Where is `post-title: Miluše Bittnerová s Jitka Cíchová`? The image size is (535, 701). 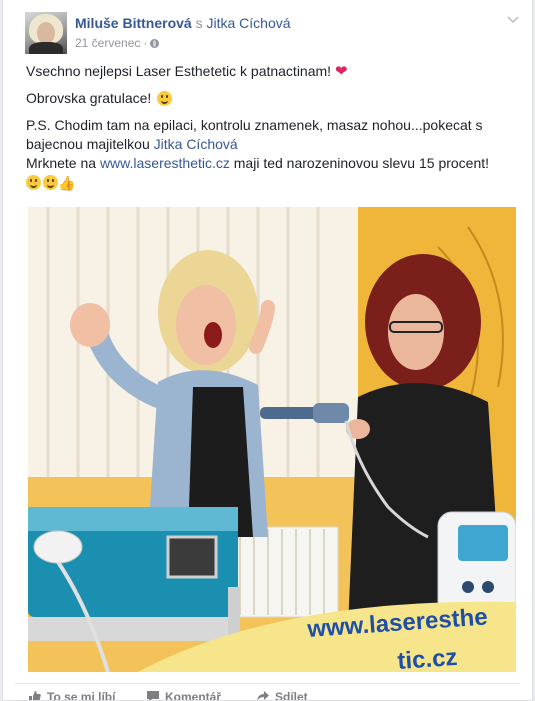 post-title: Miluše Bittnerová s Jitka Cíchová is located at coordinates (183, 23).